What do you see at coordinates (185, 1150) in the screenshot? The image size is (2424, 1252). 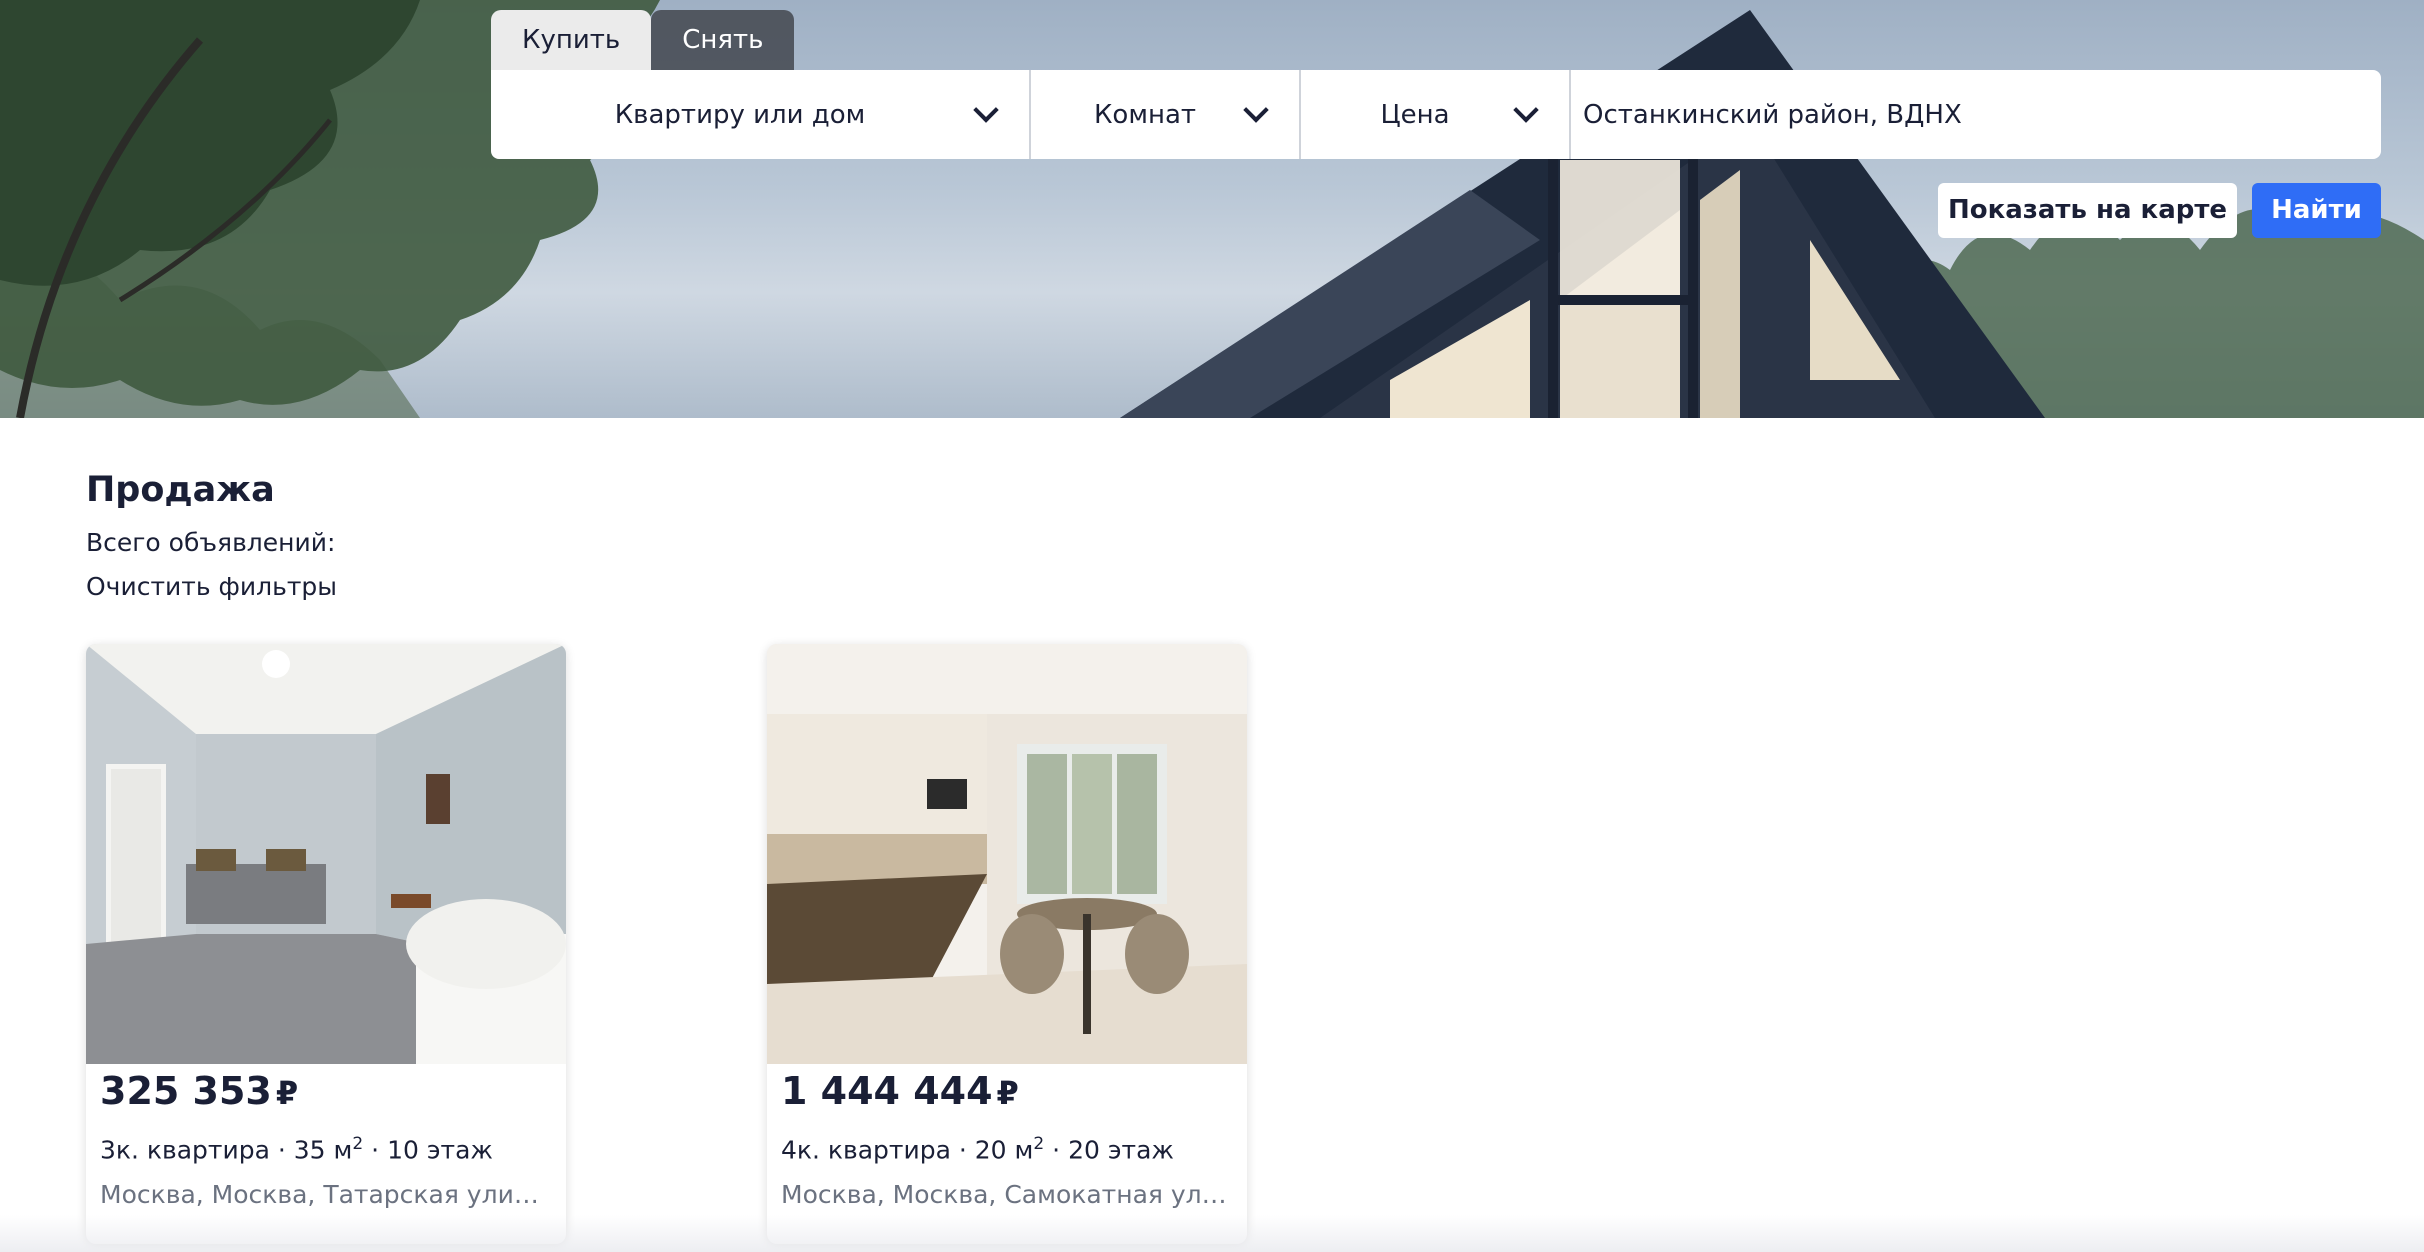 I see `listing-rooms: 3к. квартира` at bounding box center [185, 1150].